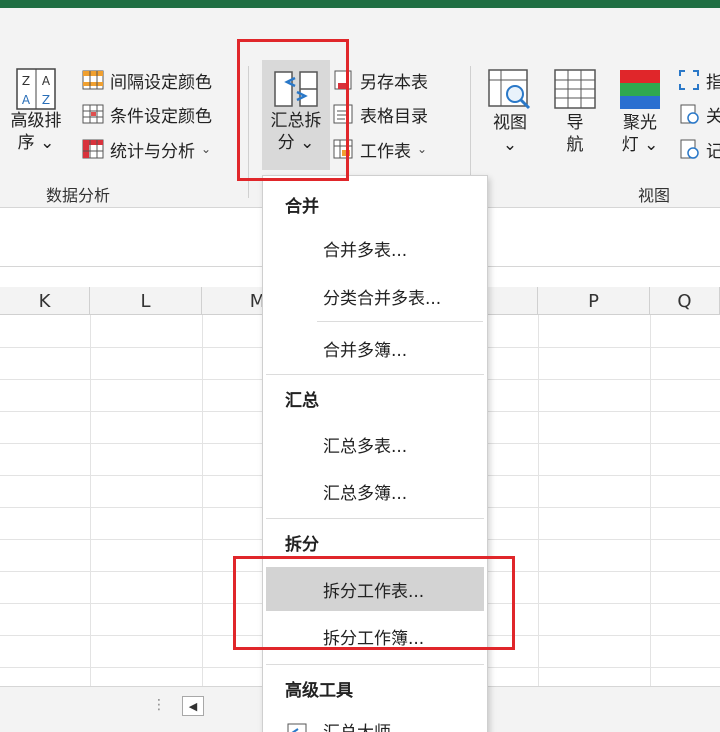 The image size is (720, 732). What do you see at coordinates (302, 545) in the screenshot?
I see `menu-heading-split: 拆分` at bounding box center [302, 545].